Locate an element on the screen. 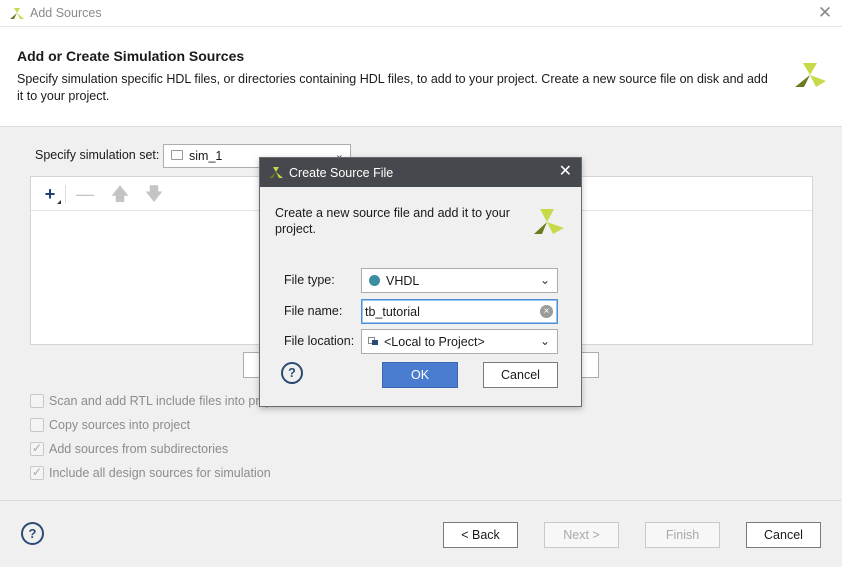 The height and width of the screenshot is (567, 842). dropdown-caret-icon is located at coordinates (59, 202).